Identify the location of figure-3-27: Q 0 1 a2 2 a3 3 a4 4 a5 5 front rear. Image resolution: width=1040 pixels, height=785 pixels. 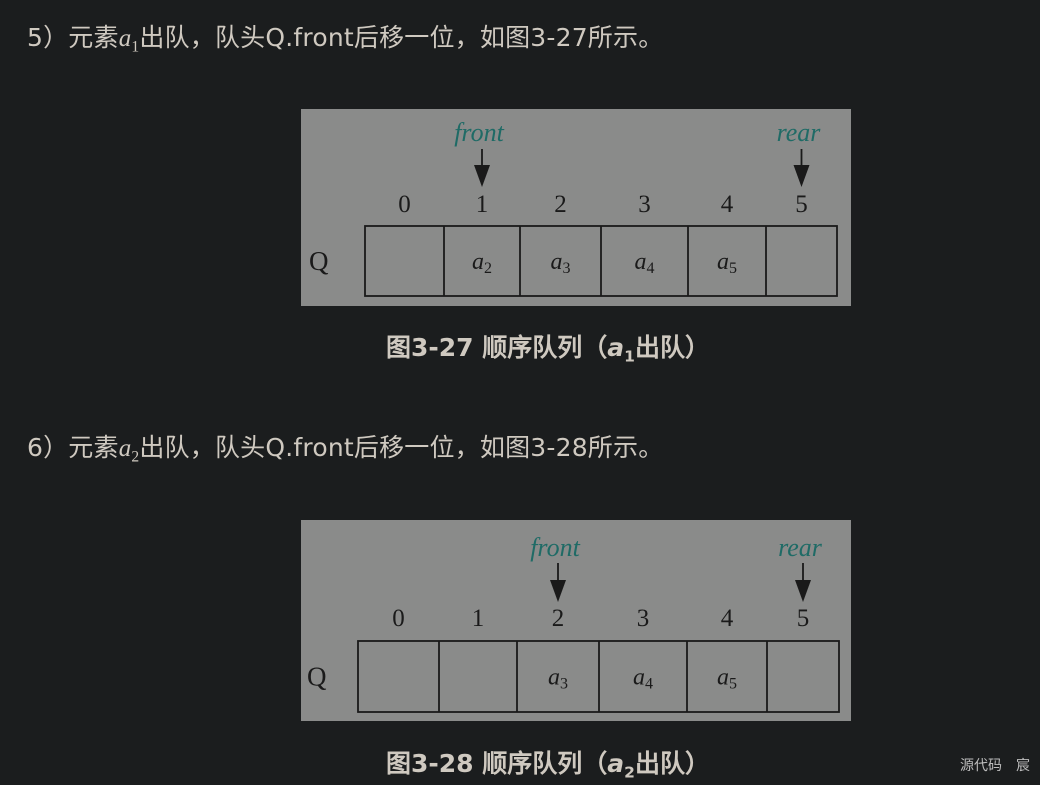
(576, 207).